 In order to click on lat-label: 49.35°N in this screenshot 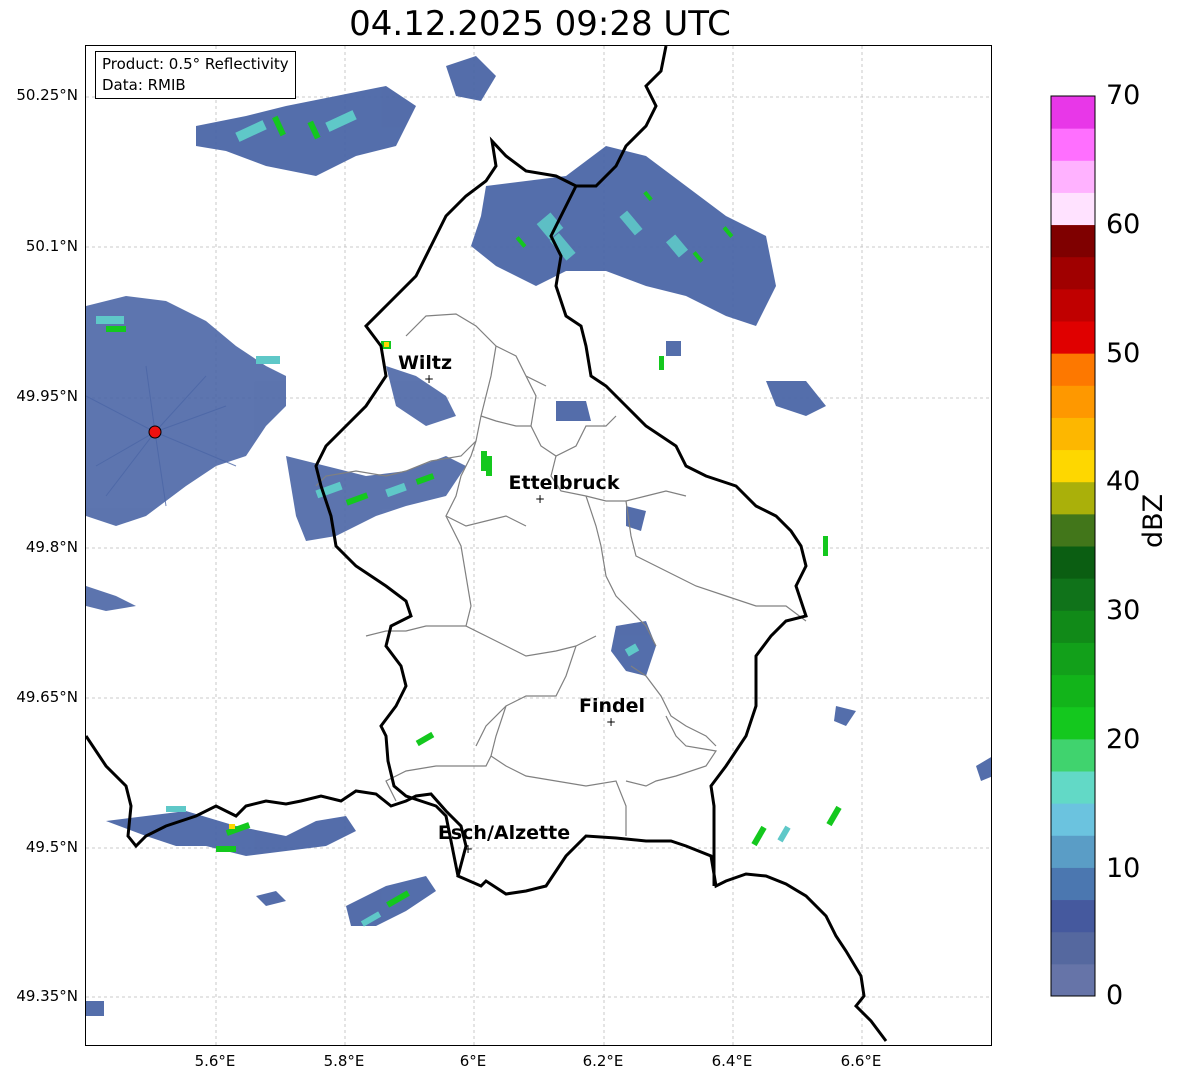, I will do `click(47, 996)`.